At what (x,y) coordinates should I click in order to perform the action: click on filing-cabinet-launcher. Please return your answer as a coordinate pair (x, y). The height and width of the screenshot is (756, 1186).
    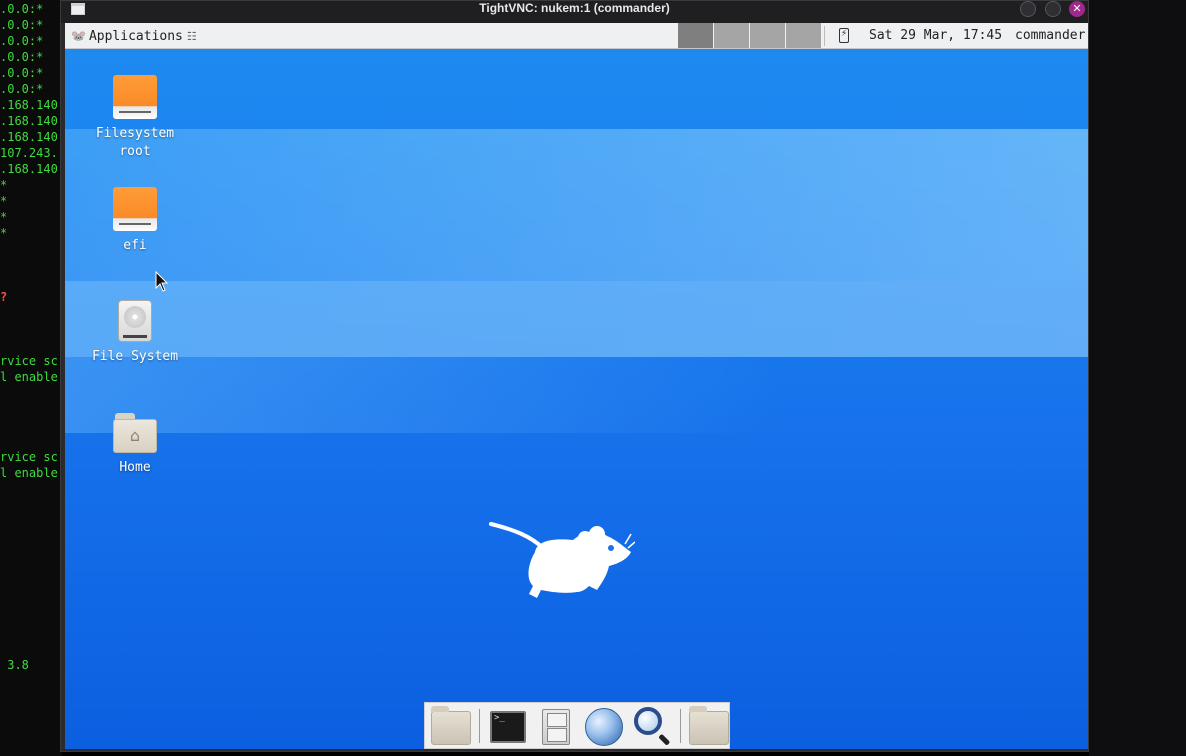
    Looking at the image, I should click on (556, 726).